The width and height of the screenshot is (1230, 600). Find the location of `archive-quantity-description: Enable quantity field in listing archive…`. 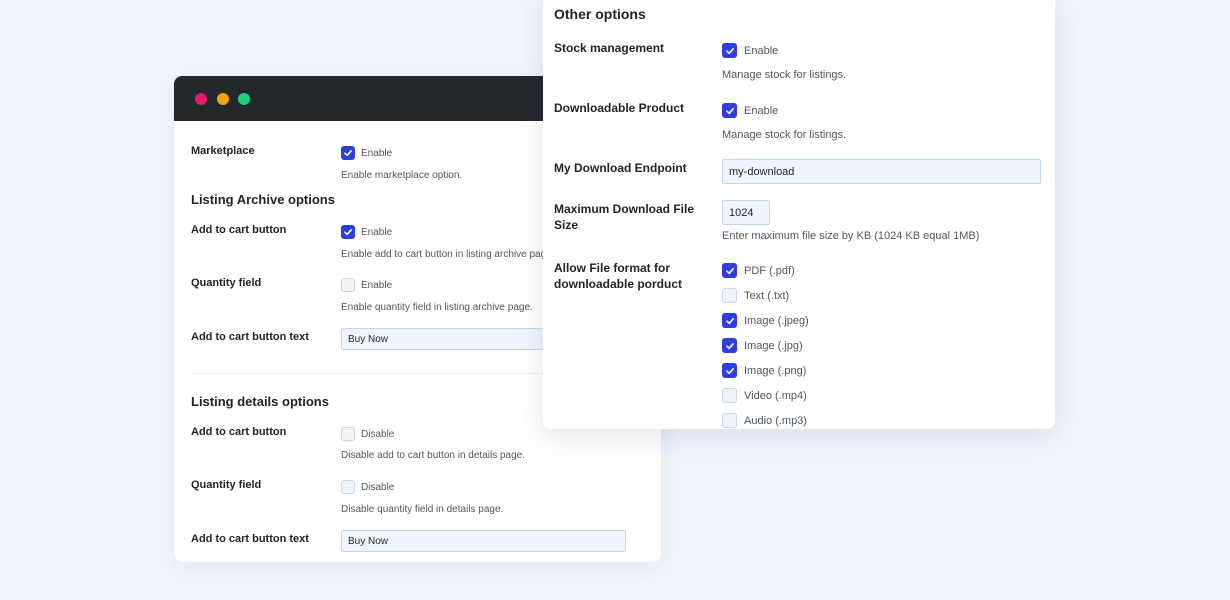

archive-quantity-description: Enable quantity field in listing archive… is located at coordinates (437, 307).